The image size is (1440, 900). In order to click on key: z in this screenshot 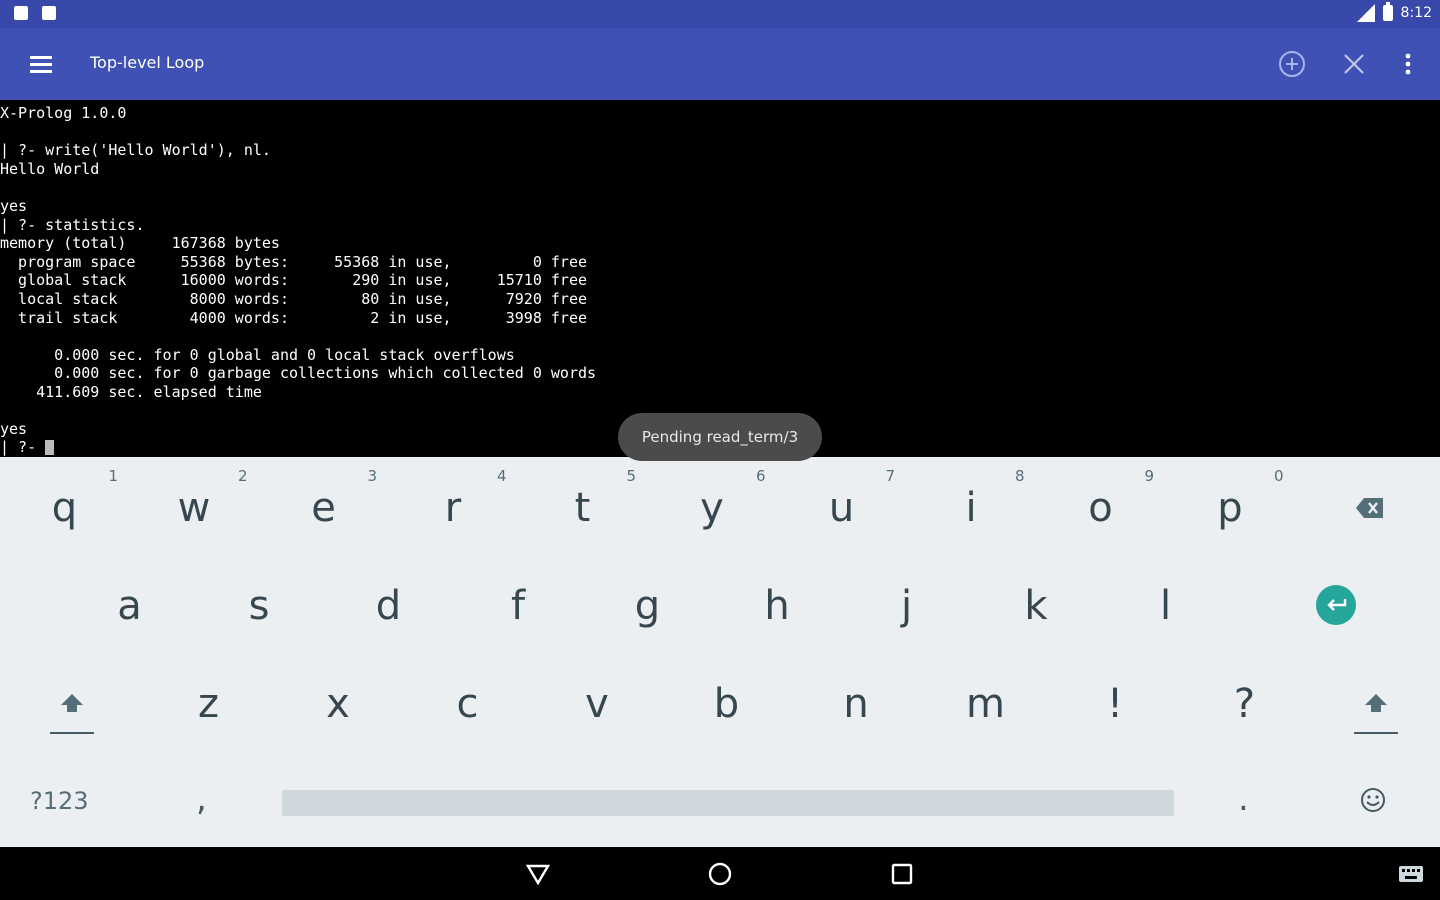, I will do `click(208, 702)`.